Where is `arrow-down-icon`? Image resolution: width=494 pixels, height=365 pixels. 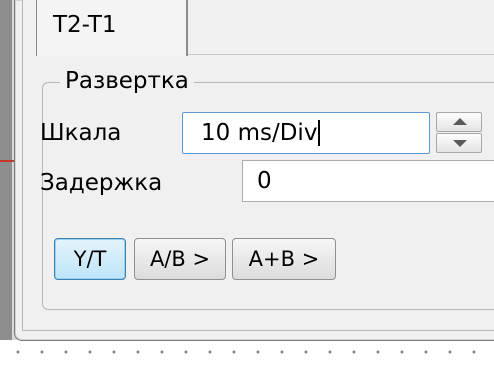
arrow-down-icon is located at coordinates (460, 143).